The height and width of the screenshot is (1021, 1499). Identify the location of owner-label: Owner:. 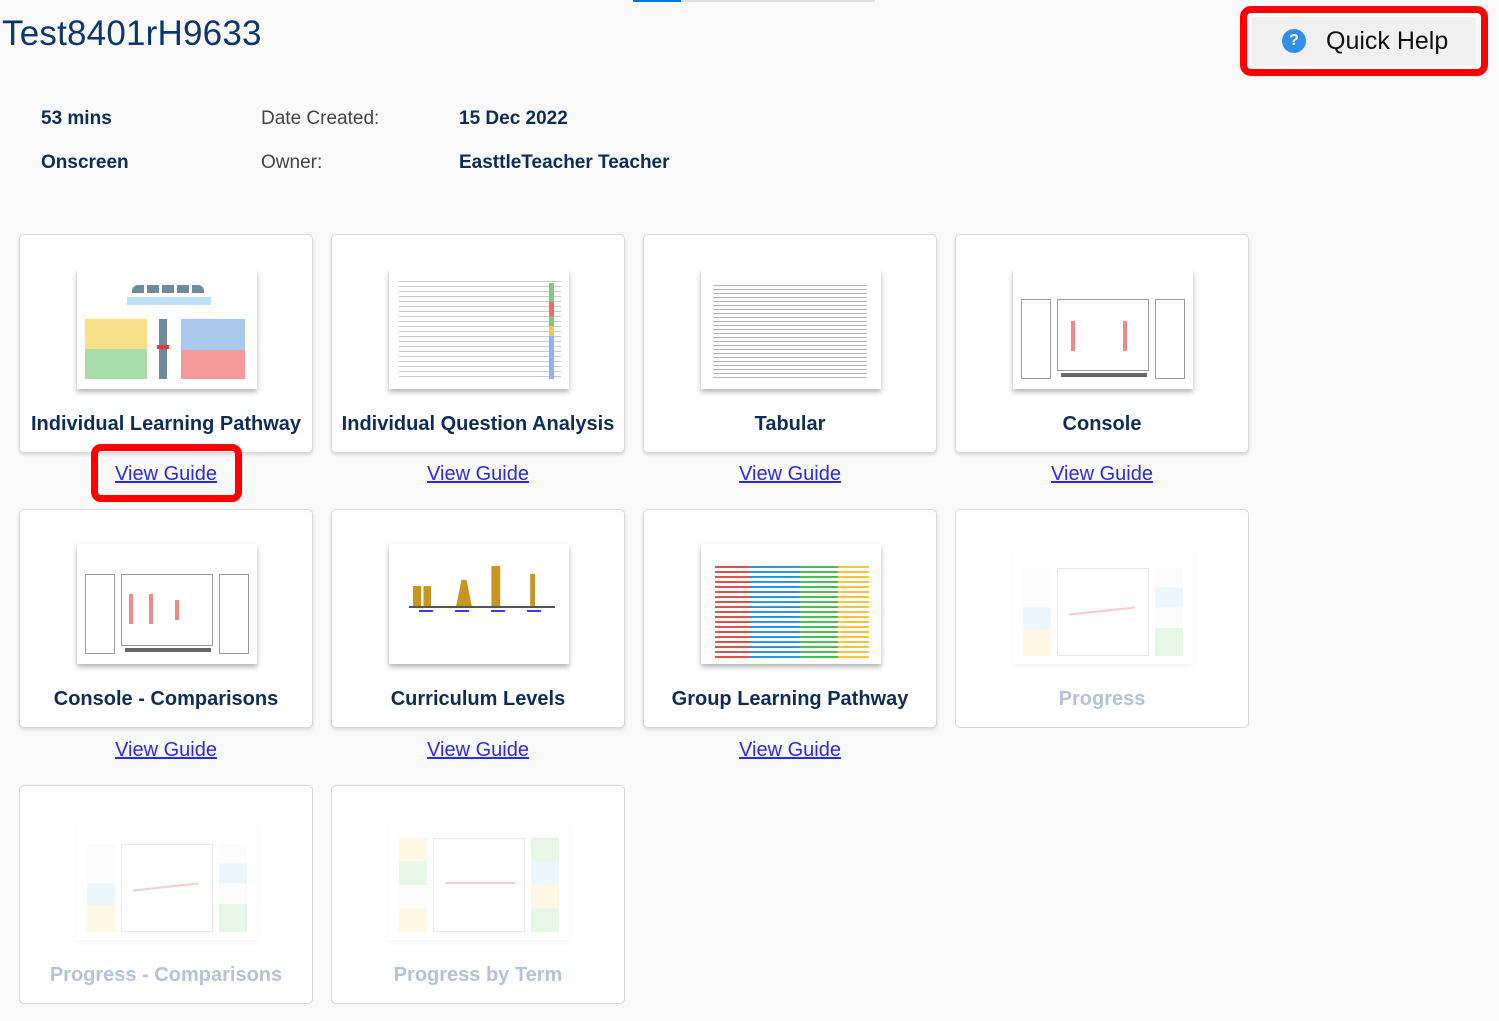
(292, 162).